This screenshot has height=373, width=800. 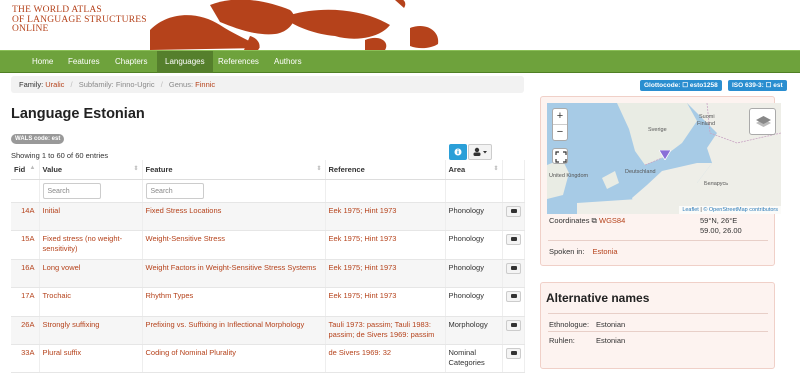 I want to click on fid-cell: 17A, so click(x=25, y=302).